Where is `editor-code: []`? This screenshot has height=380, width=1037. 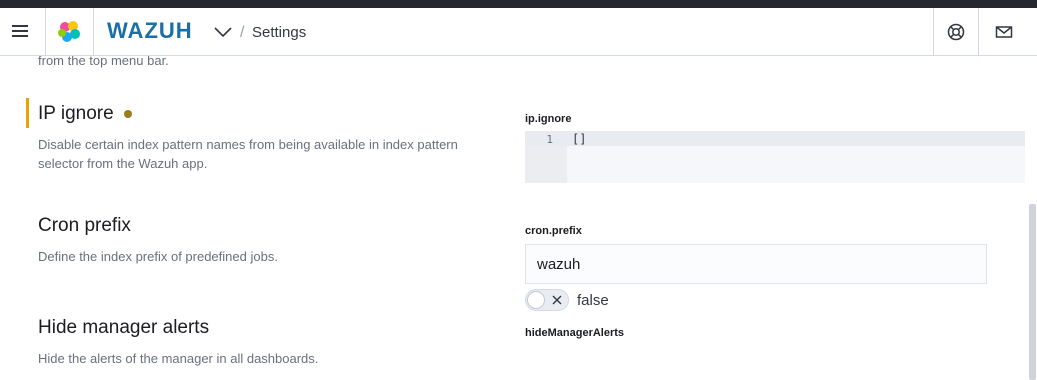 editor-code: [] is located at coordinates (579, 139).